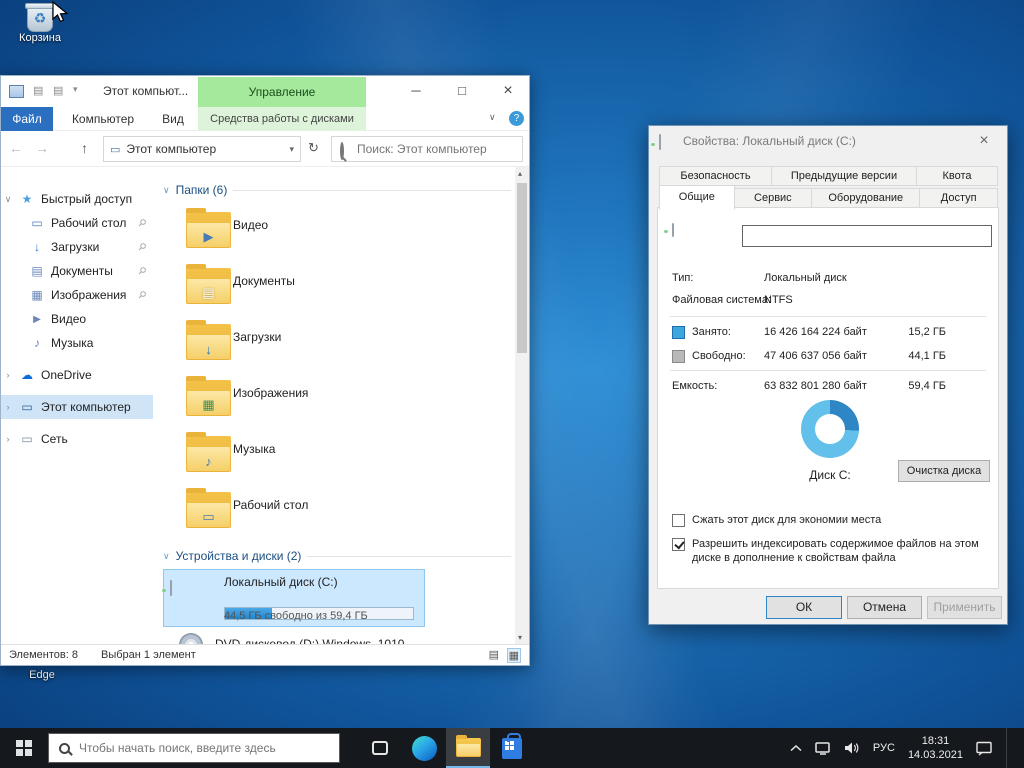 This screenshot has width=1024, height=768. What do you see at coordinates (984, 748) in the screenshot?
I see `action-center-icon` at bounding box center [984, 748].